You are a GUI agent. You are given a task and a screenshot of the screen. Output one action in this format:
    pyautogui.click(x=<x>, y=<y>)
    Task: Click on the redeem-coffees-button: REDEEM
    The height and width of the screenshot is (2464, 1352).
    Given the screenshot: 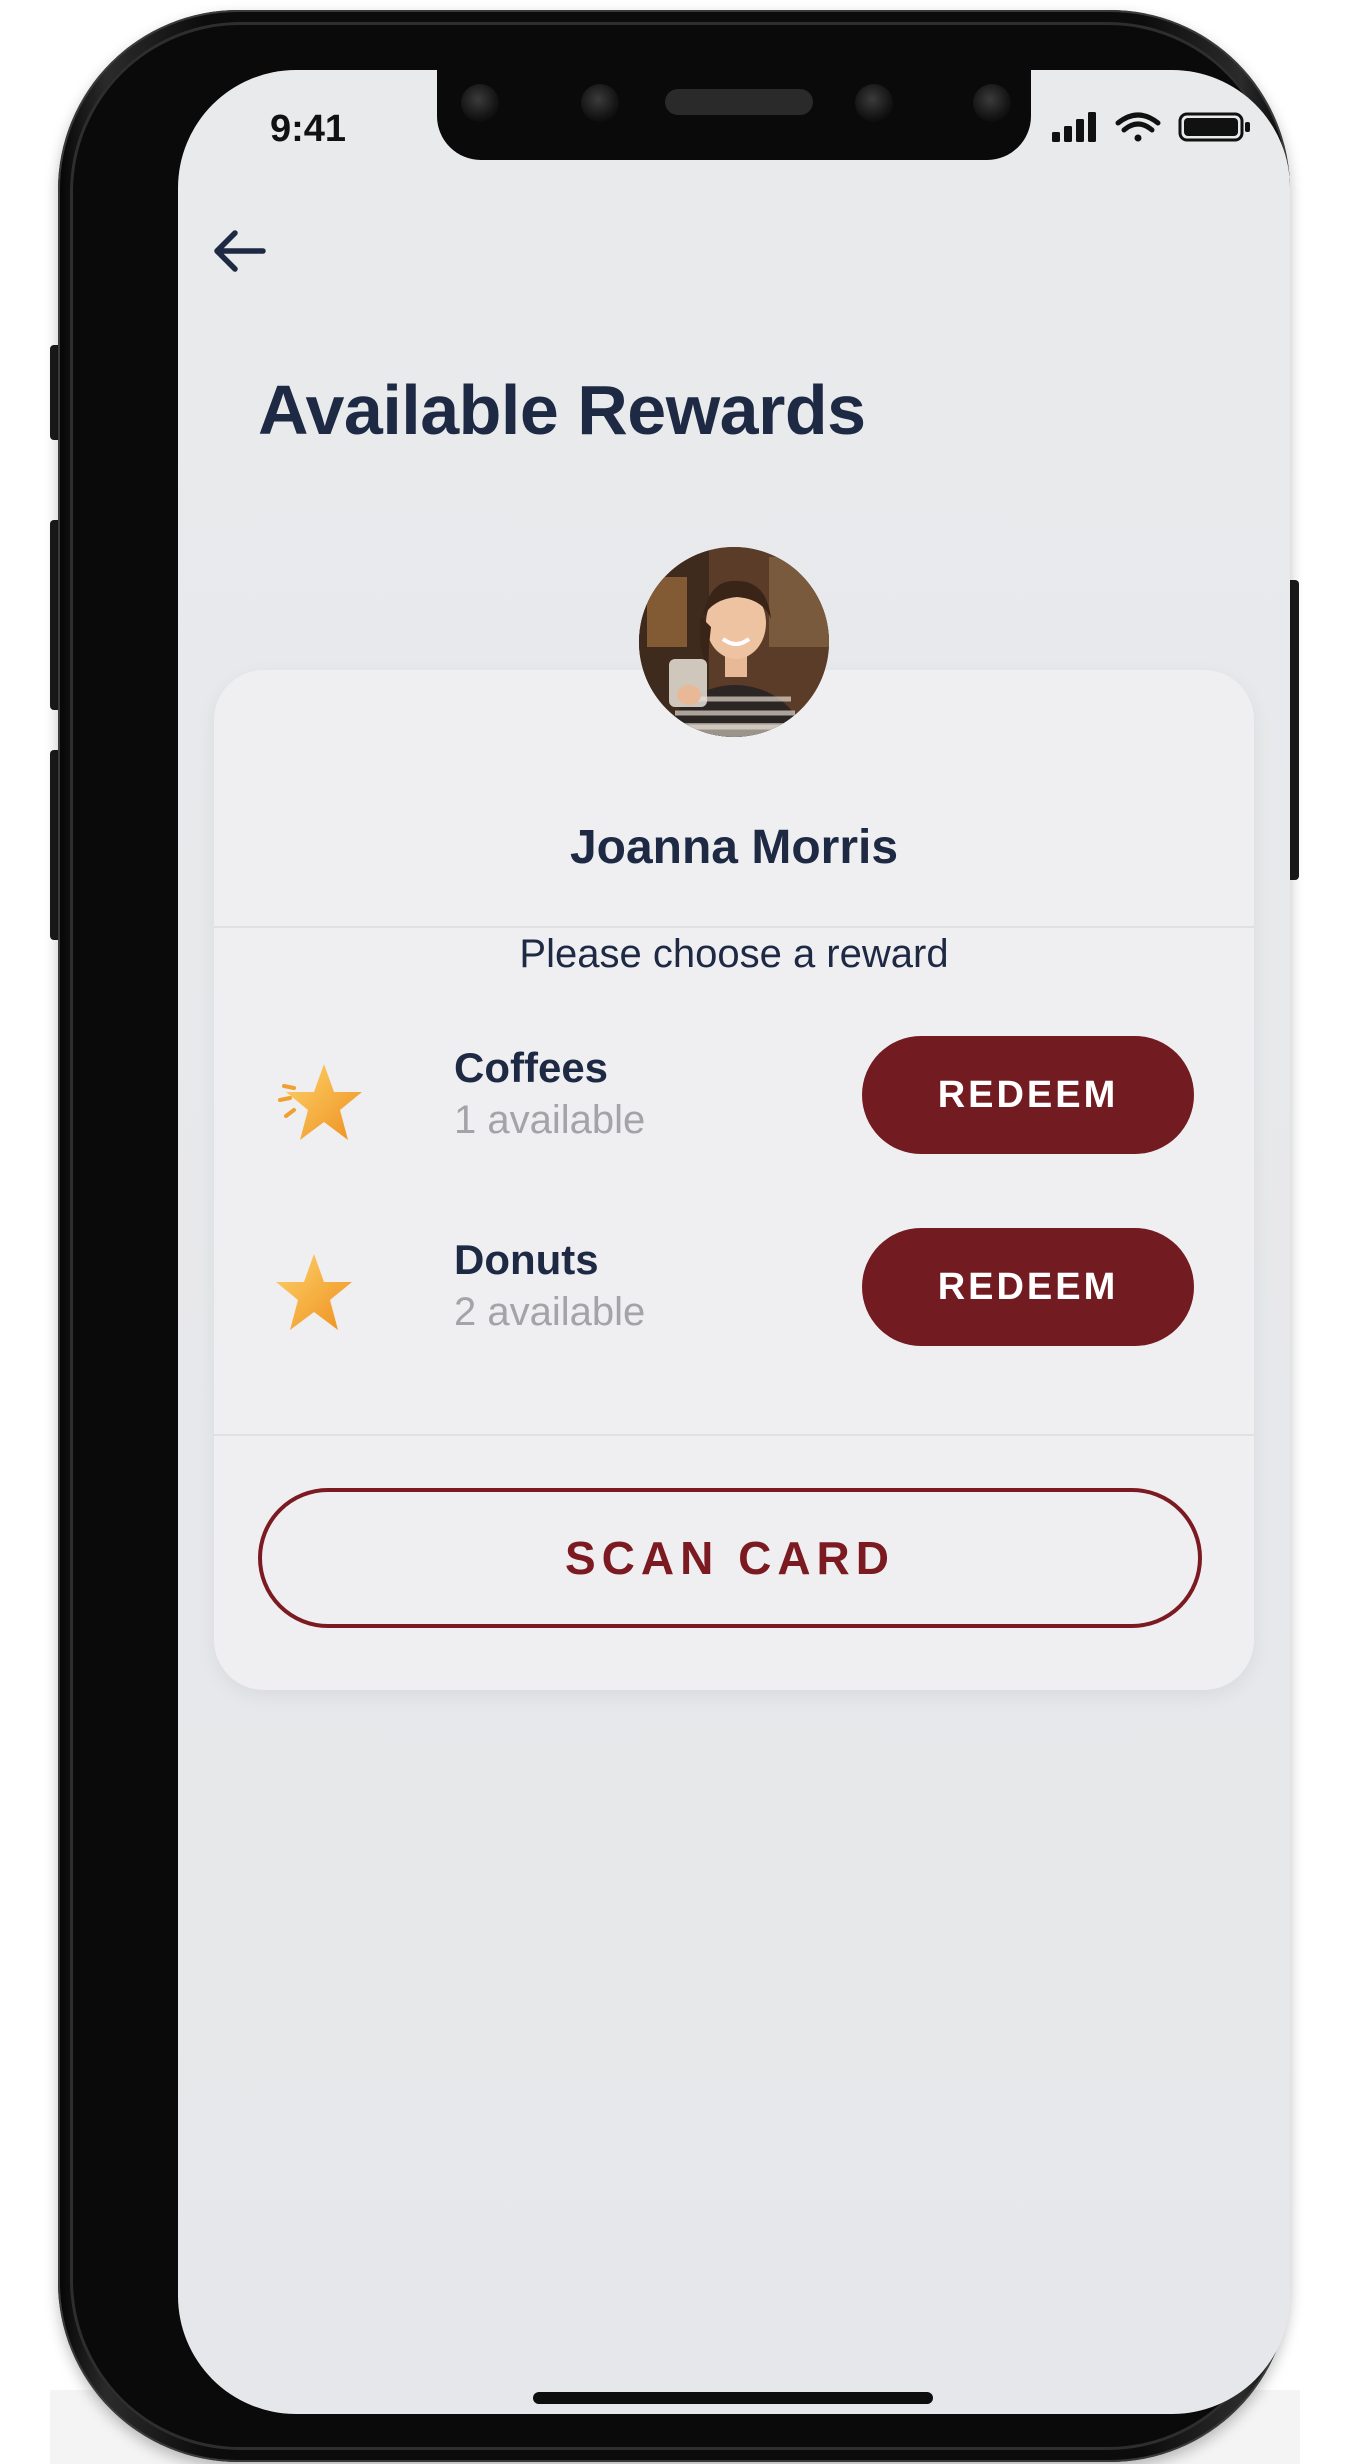 What is the action you would take?
    pyautogui.click(x=1028, y=1095)
    